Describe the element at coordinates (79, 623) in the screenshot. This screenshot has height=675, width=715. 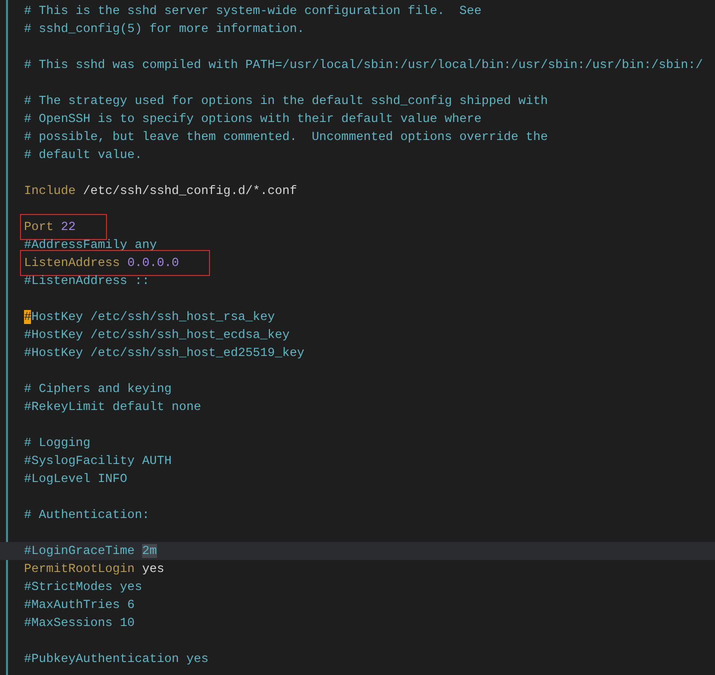
I see `code-line: #MaxSessions 10` at that location.